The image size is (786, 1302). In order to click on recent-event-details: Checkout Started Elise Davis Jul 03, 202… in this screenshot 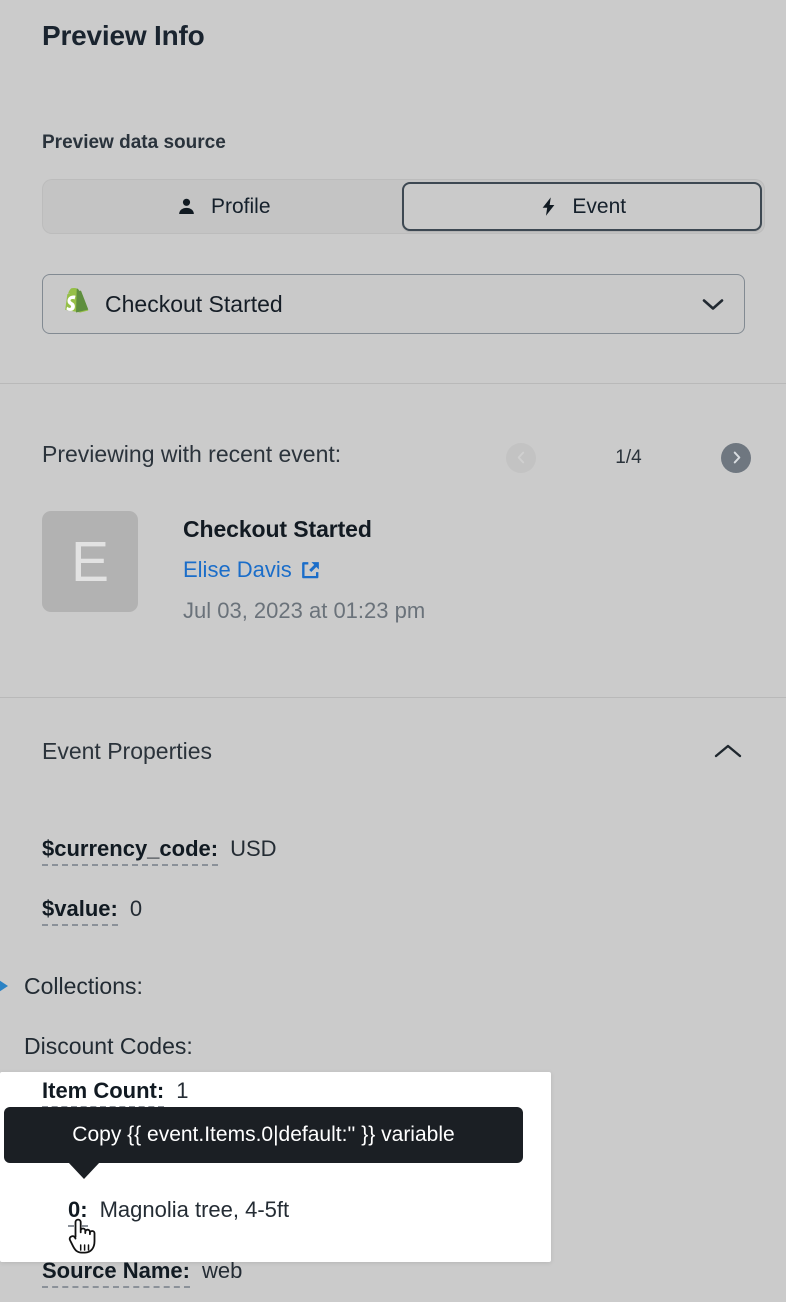, I will do `click(304, 567)`.